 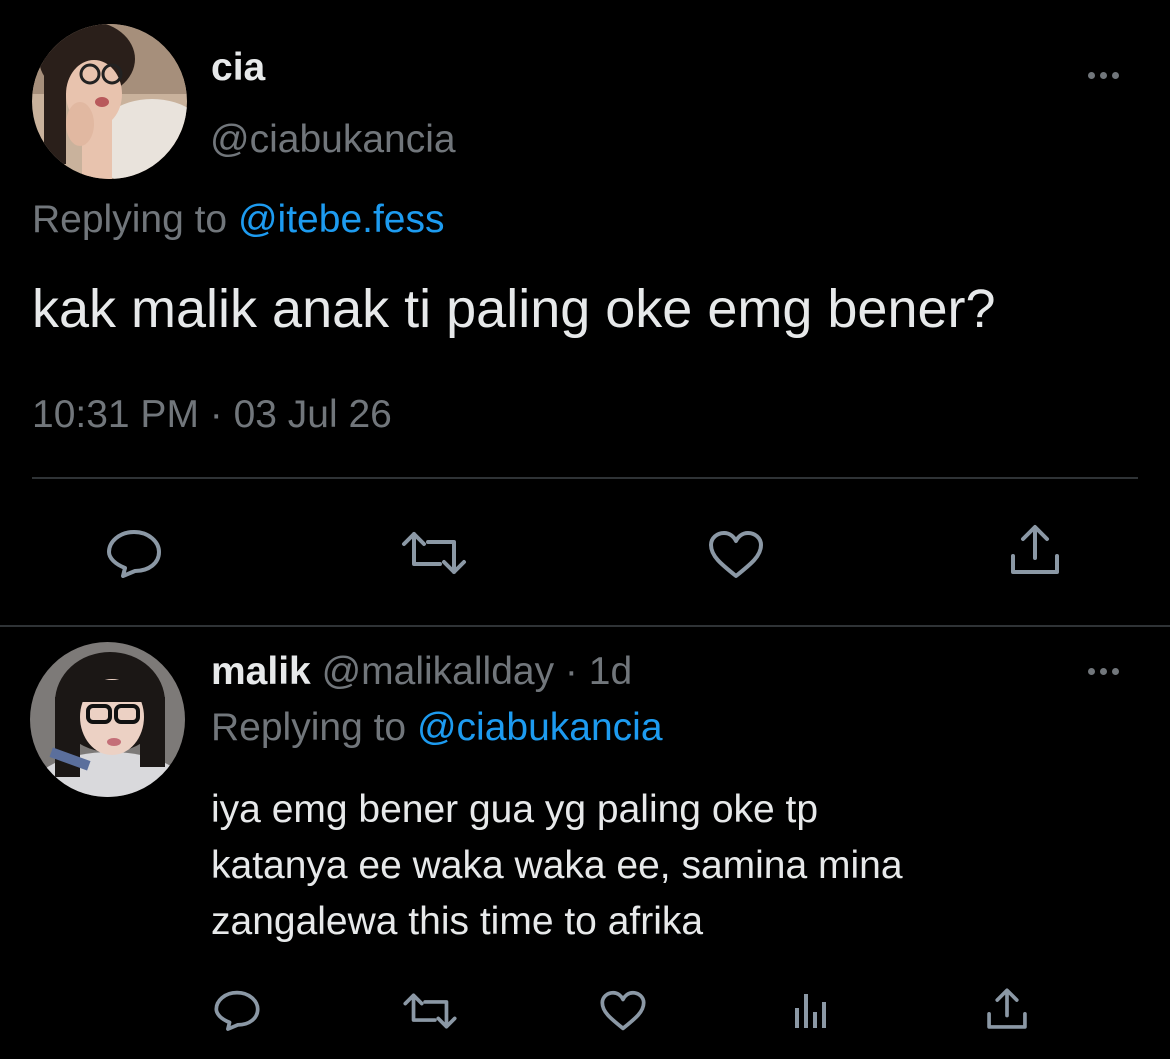 I want to click on reply-author-handle: @malikallday, so click(x=438, y=671).